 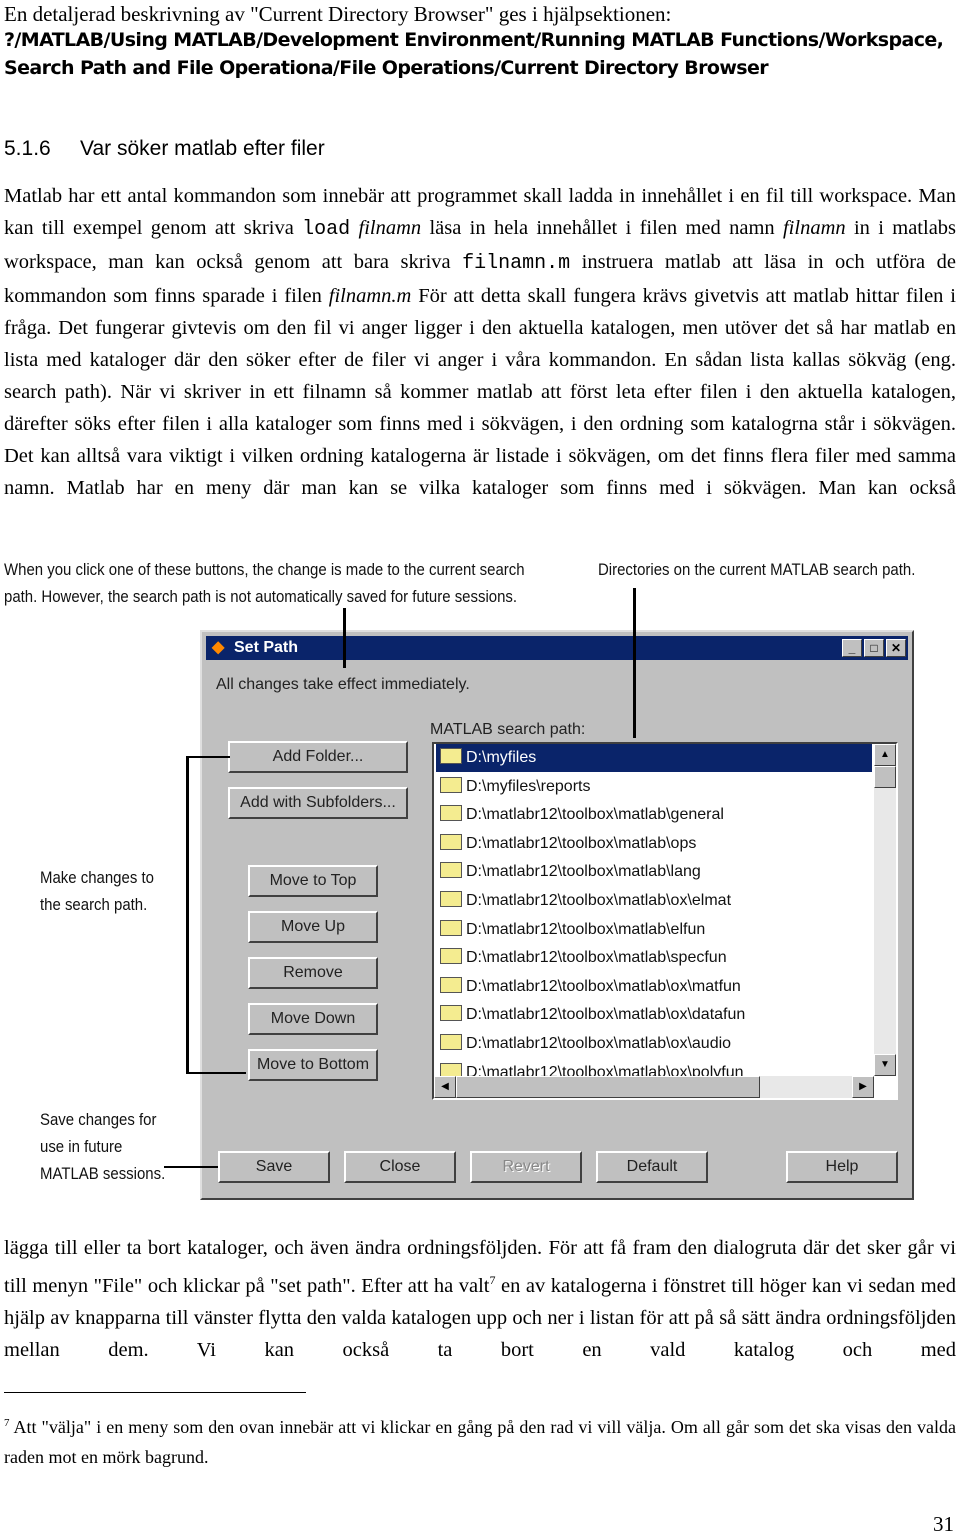 I want to click on horizontal-scrollbar: ◀ ▶, so click(x=654, y=1087).